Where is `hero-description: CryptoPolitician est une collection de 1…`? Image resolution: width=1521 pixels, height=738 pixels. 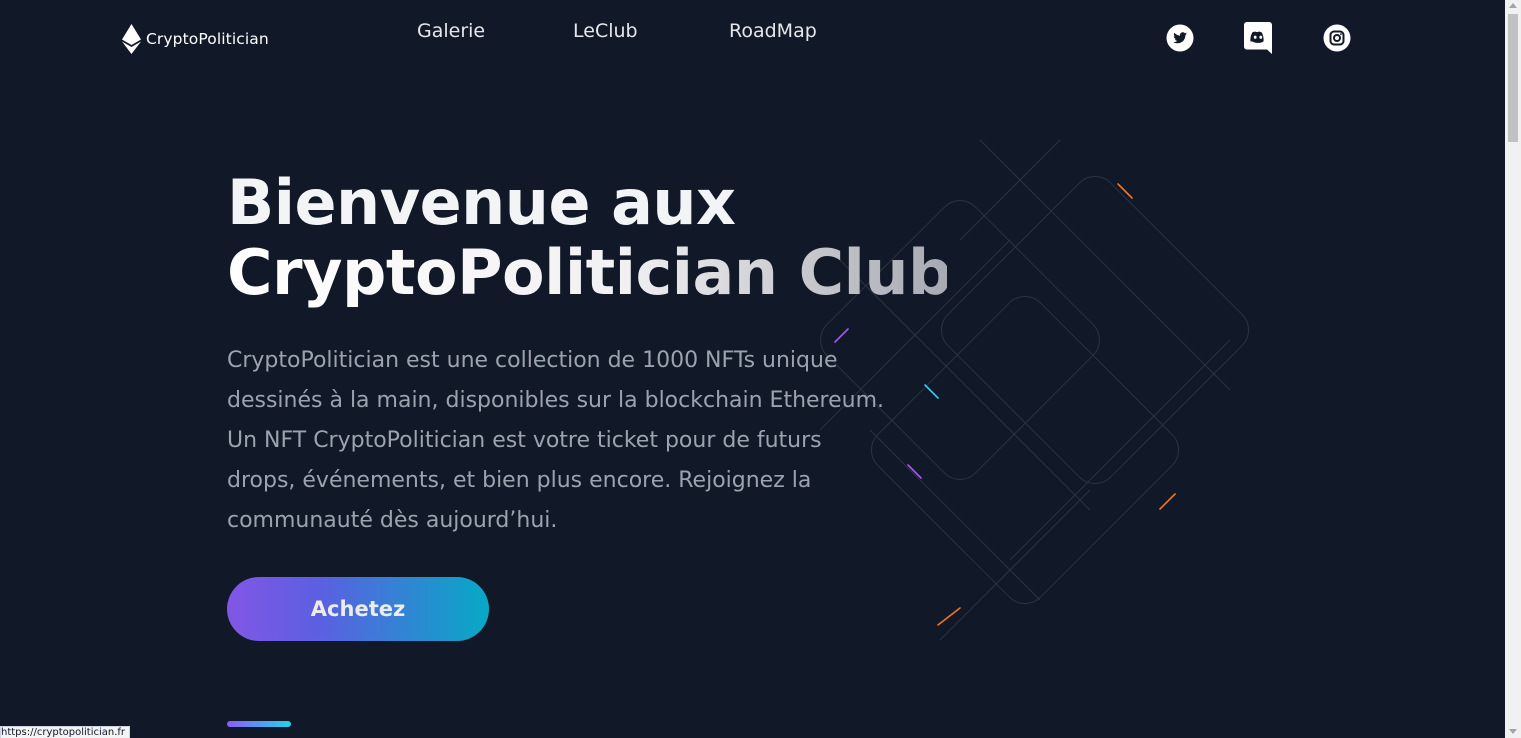
hero-description: CryptoPolitician est une collection de 1… is located at coordinates (556, 440).